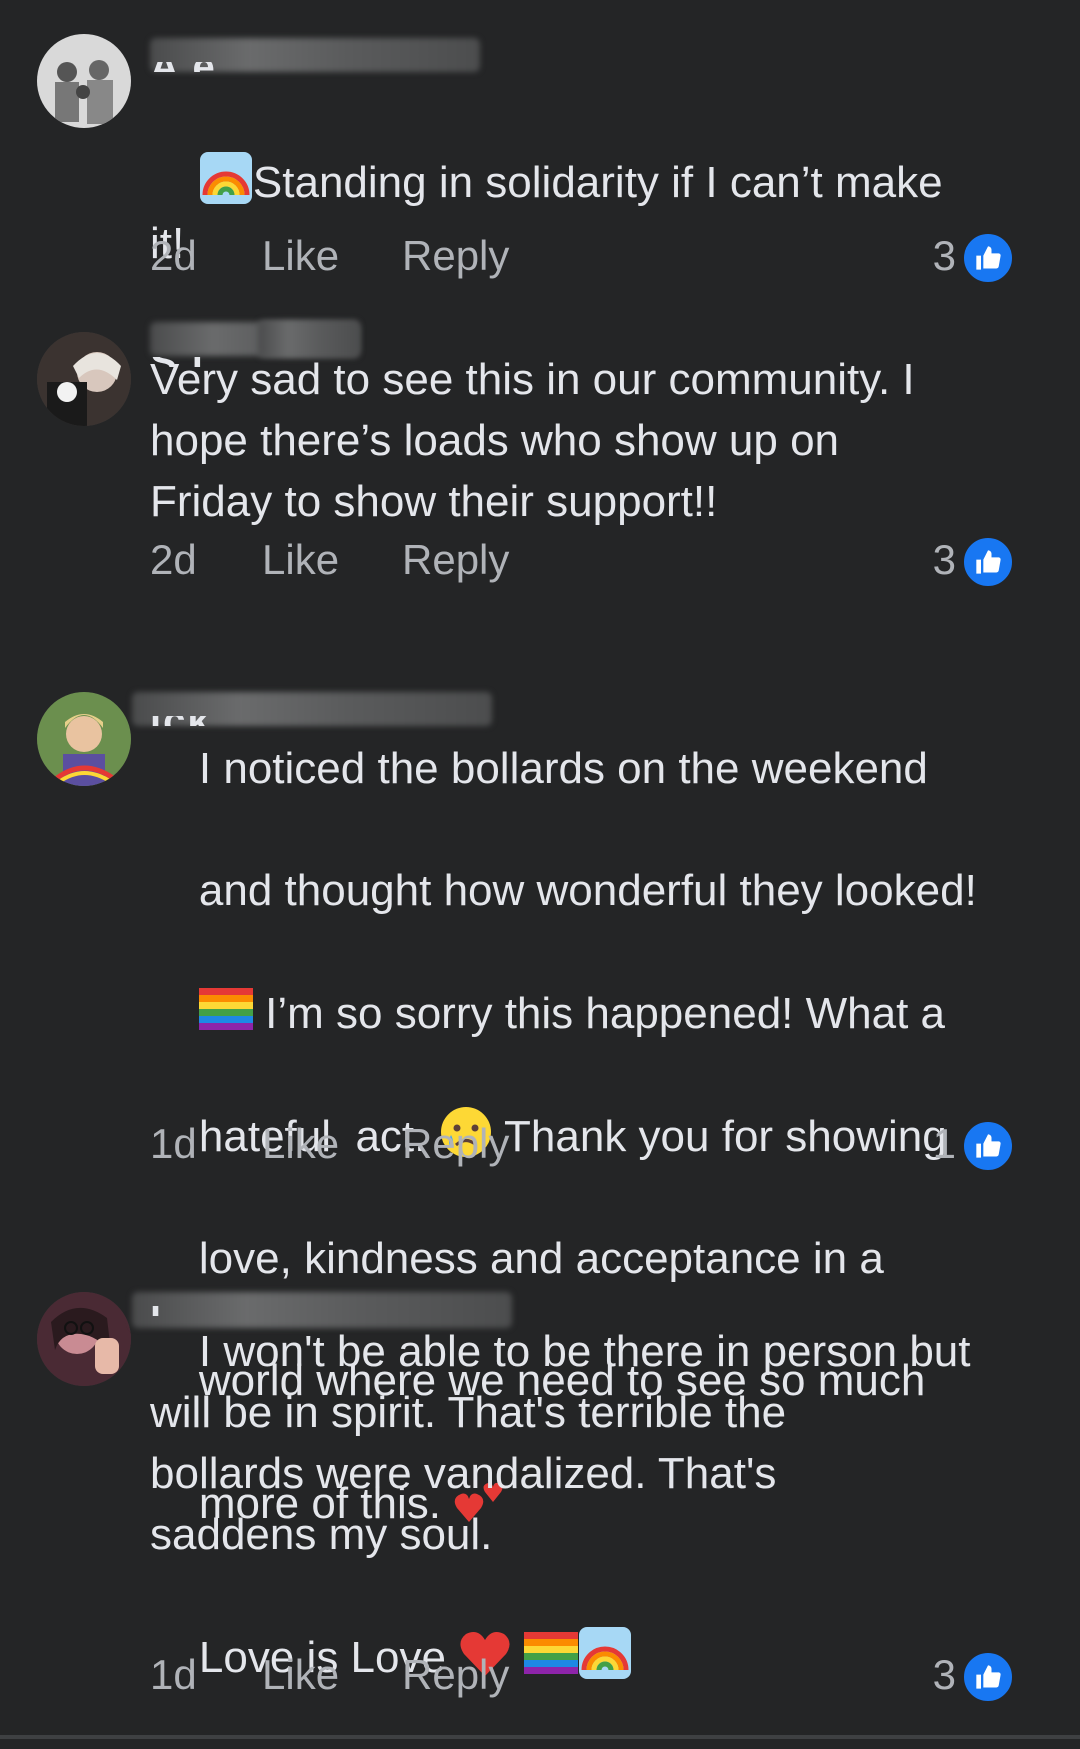 The height and width of the screenshot is (1749, 1080). What do you see at coordinates (226, 178) in the screenshot?
I see `rainbow-emoji` at bounding box center [226, 178].